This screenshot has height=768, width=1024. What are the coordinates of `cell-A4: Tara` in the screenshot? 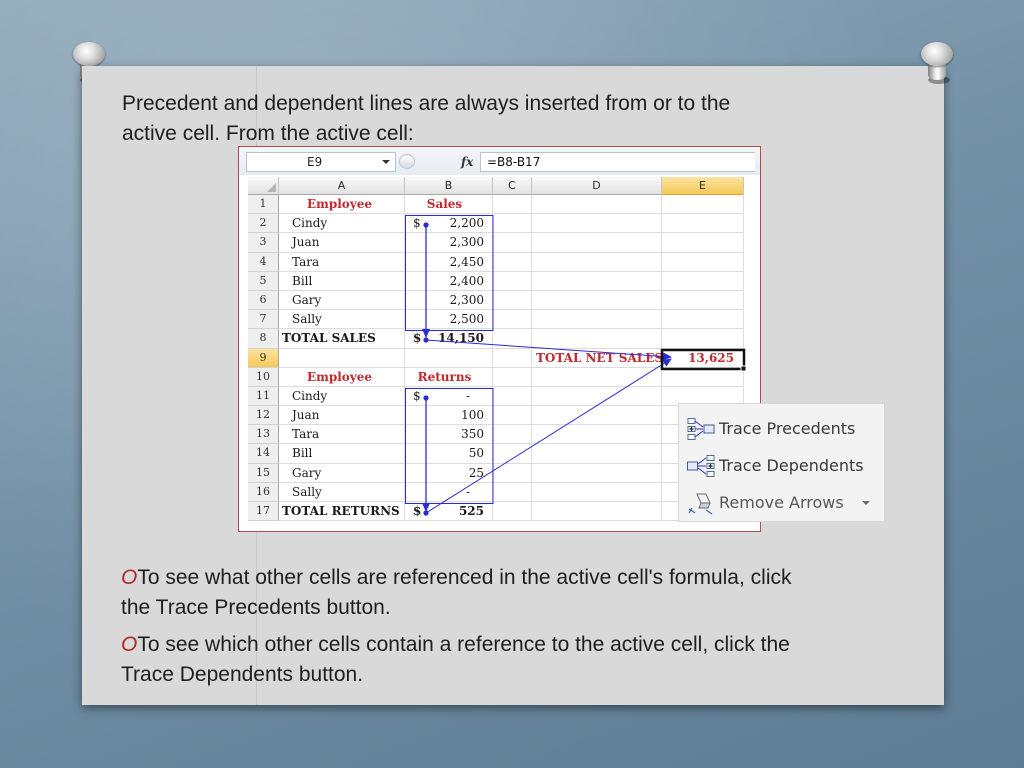 It's located at (342, 262).